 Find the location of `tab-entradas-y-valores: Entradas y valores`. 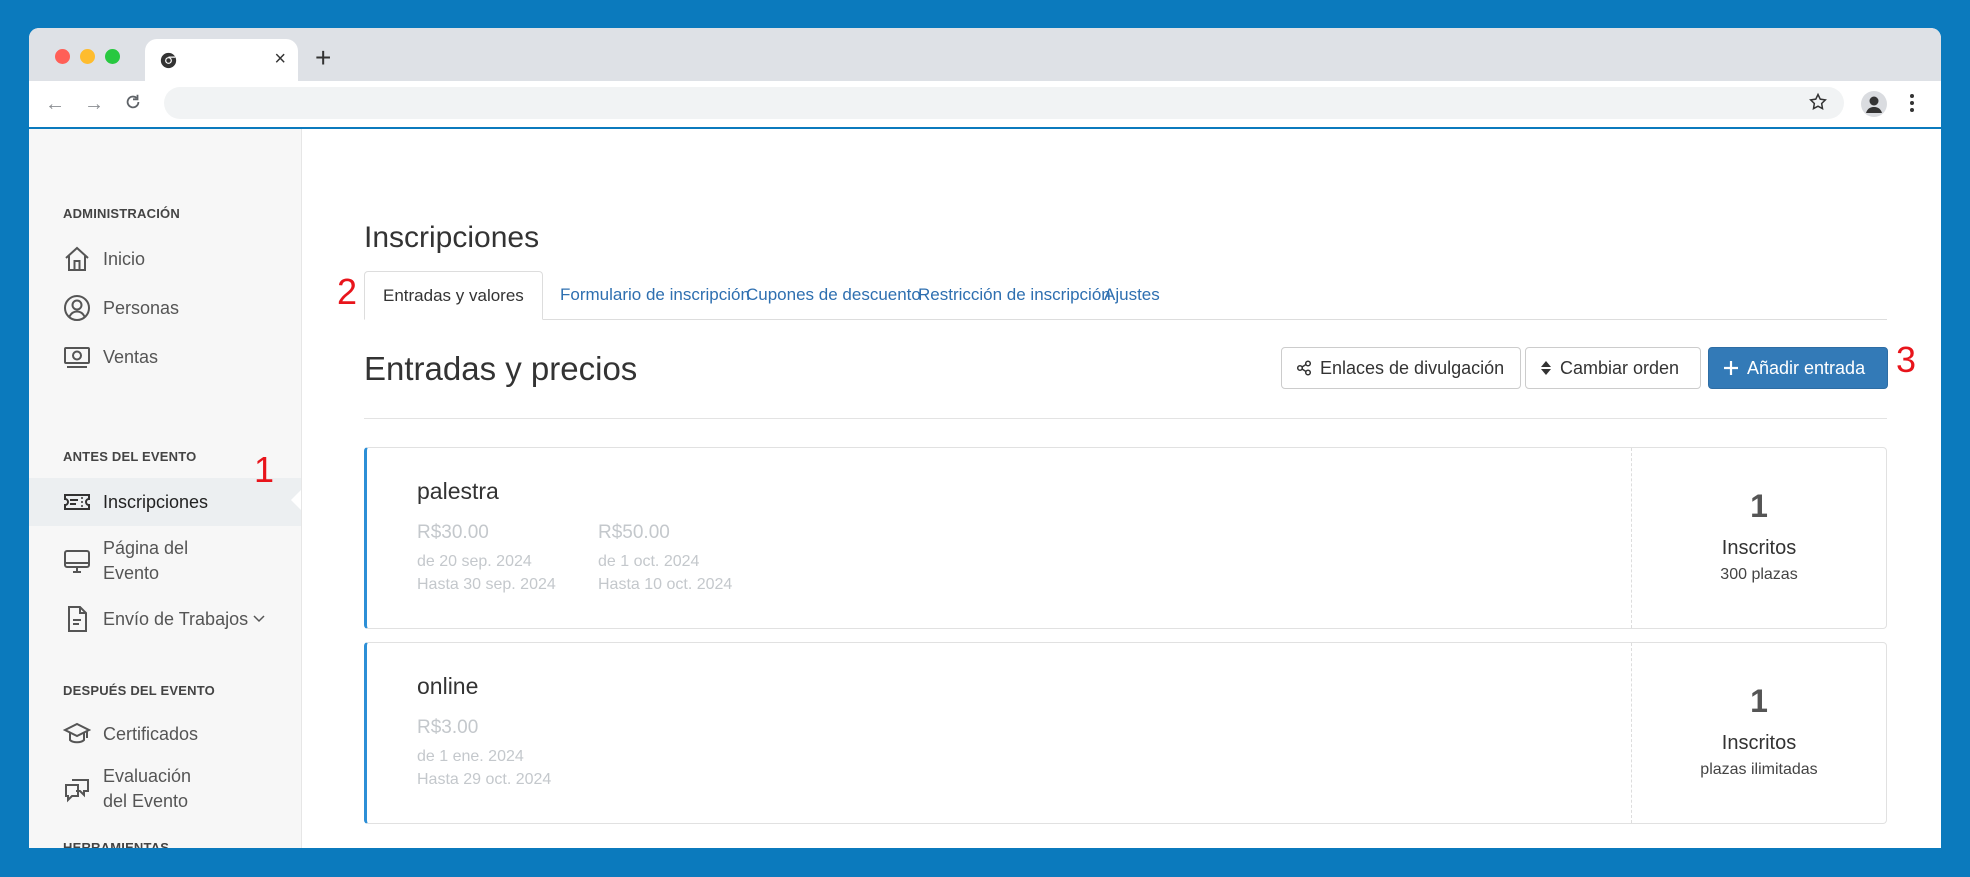

tab-entradas-y-valores: Entradas y valores is located at coordinates (453, 295).